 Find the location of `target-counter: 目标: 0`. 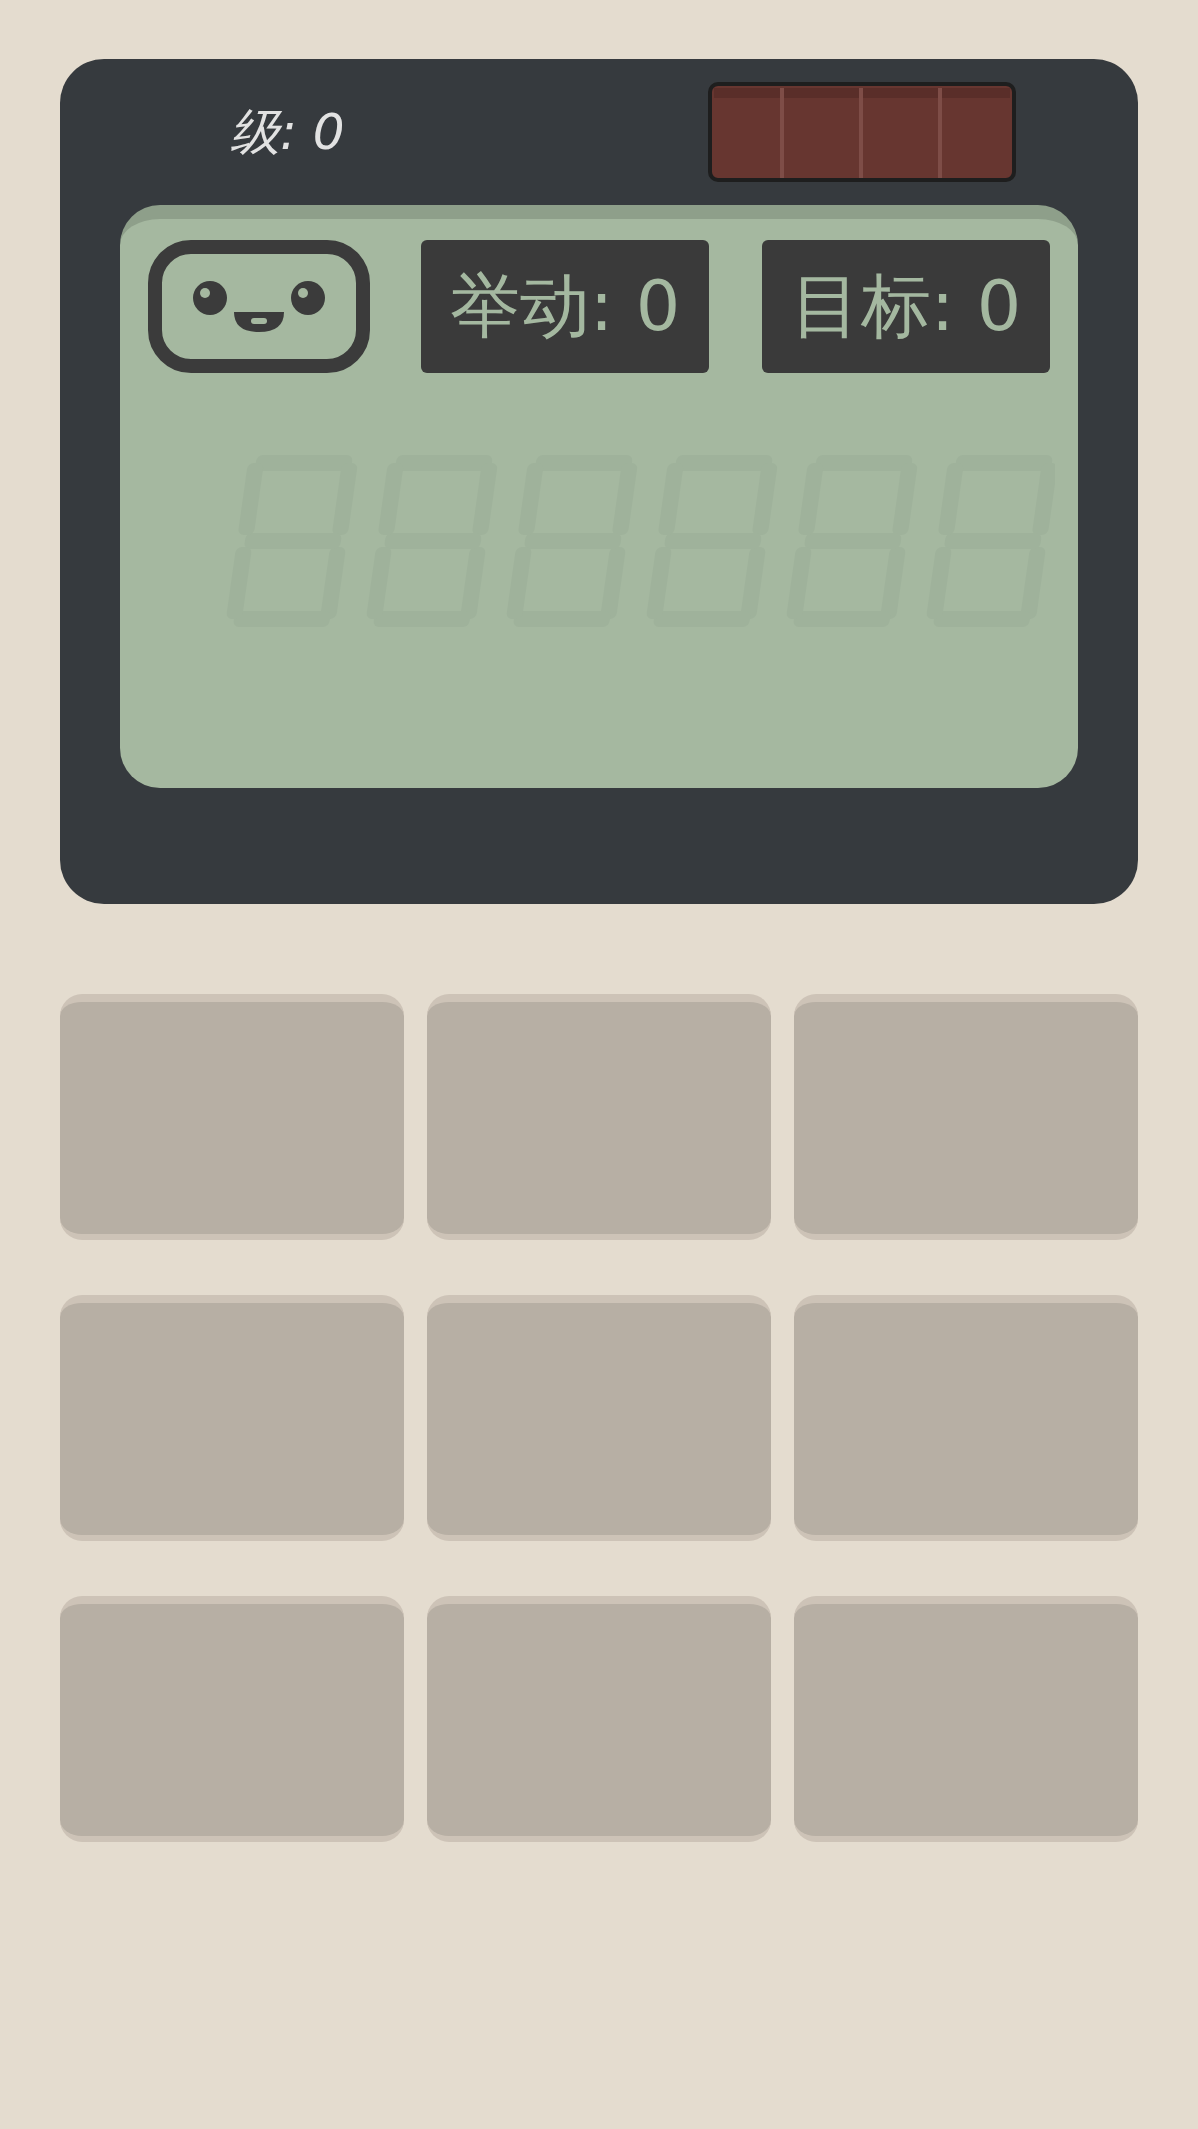

target-counter: 目标: 0 is located at coordinates (906, 306).